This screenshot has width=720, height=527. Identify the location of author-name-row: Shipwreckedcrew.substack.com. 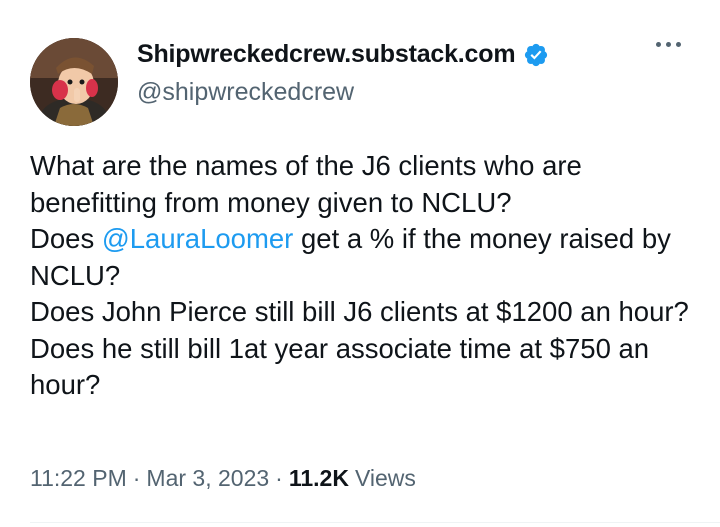
(343, 54).